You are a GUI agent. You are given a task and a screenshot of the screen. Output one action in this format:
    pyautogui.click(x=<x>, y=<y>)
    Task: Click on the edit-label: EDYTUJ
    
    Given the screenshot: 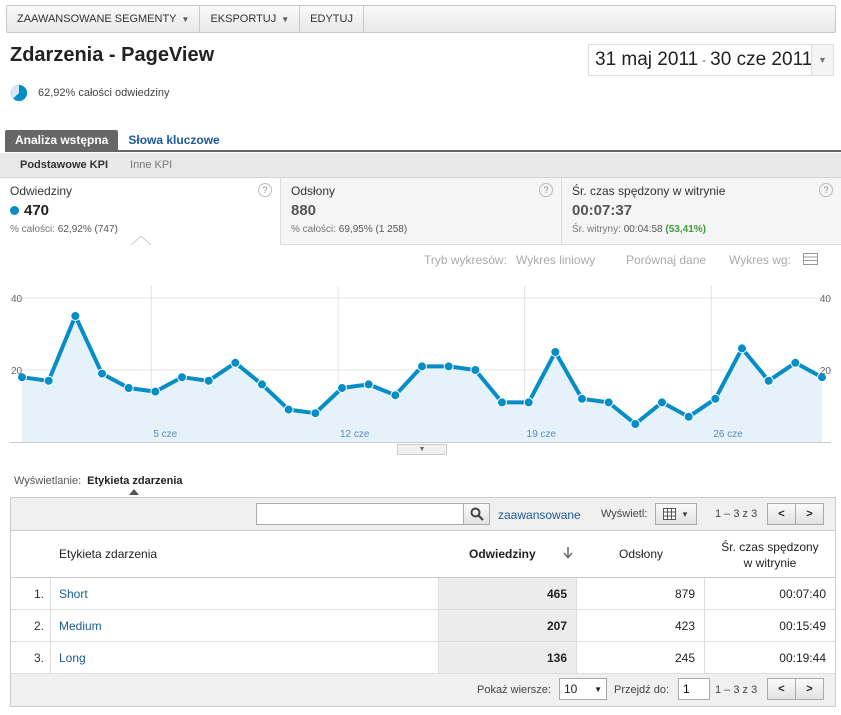 What is the action you would take?
    pyautogui.click(x=331, y=19)
    